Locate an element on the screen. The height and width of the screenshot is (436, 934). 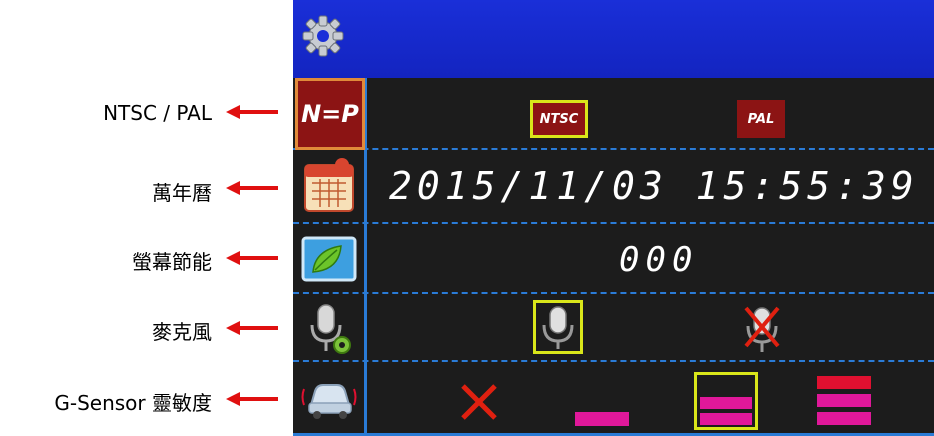
x-icon is located at coordinates (479, 402).